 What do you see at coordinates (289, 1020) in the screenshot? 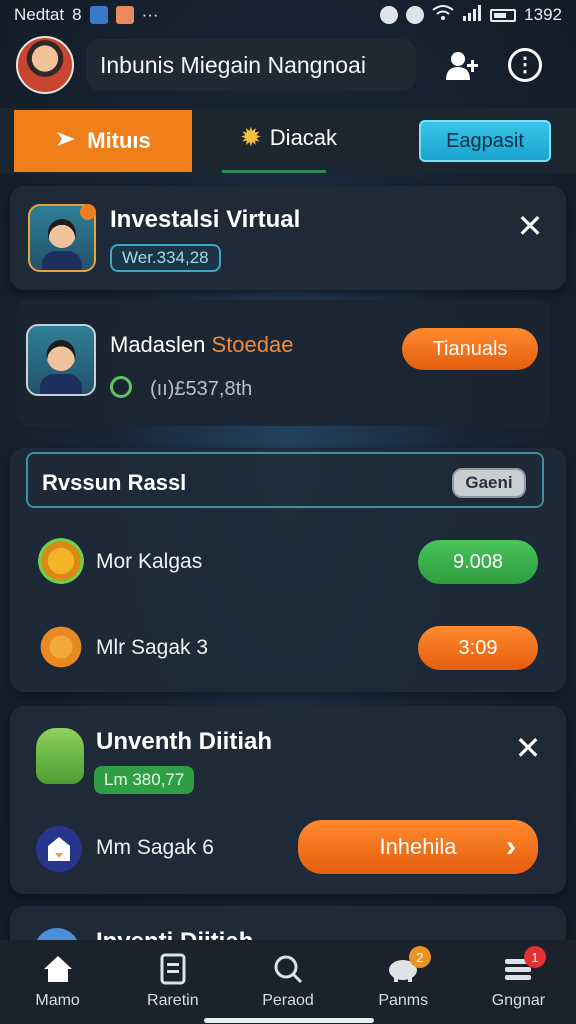
I see `home-indicator` at bounding box center [289, 1020].